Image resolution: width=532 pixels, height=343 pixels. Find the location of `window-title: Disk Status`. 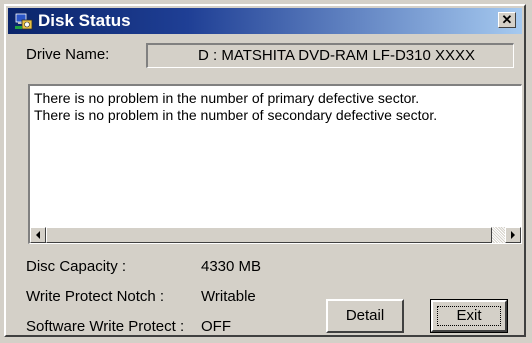

window-title: Disk Status is located at coordinates (84, 20).